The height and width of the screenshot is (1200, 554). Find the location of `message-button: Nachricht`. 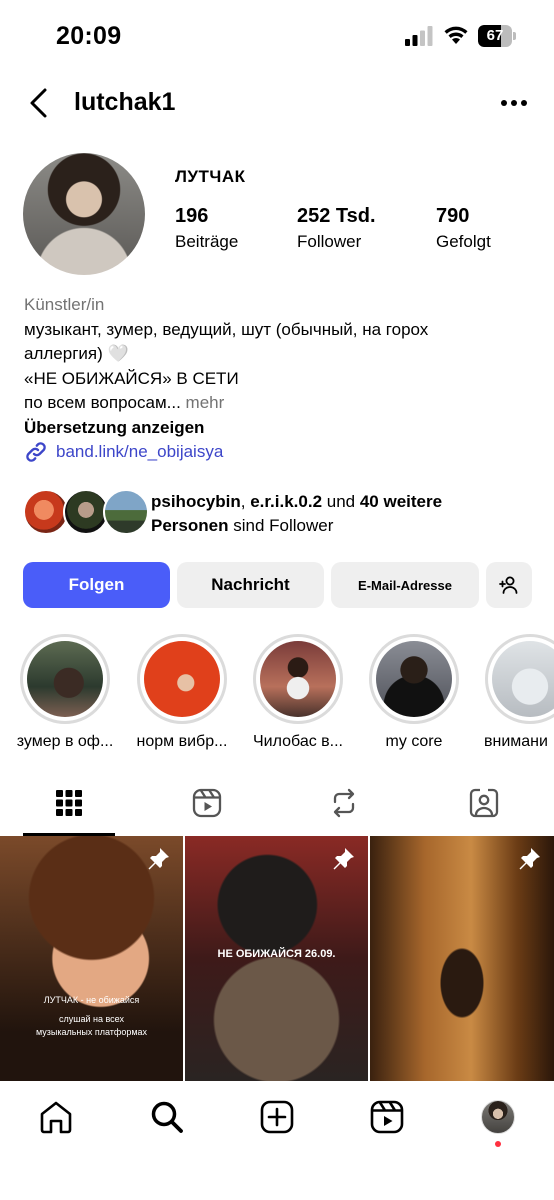

message-button: Nachricht is located at coordinates (250, 585).